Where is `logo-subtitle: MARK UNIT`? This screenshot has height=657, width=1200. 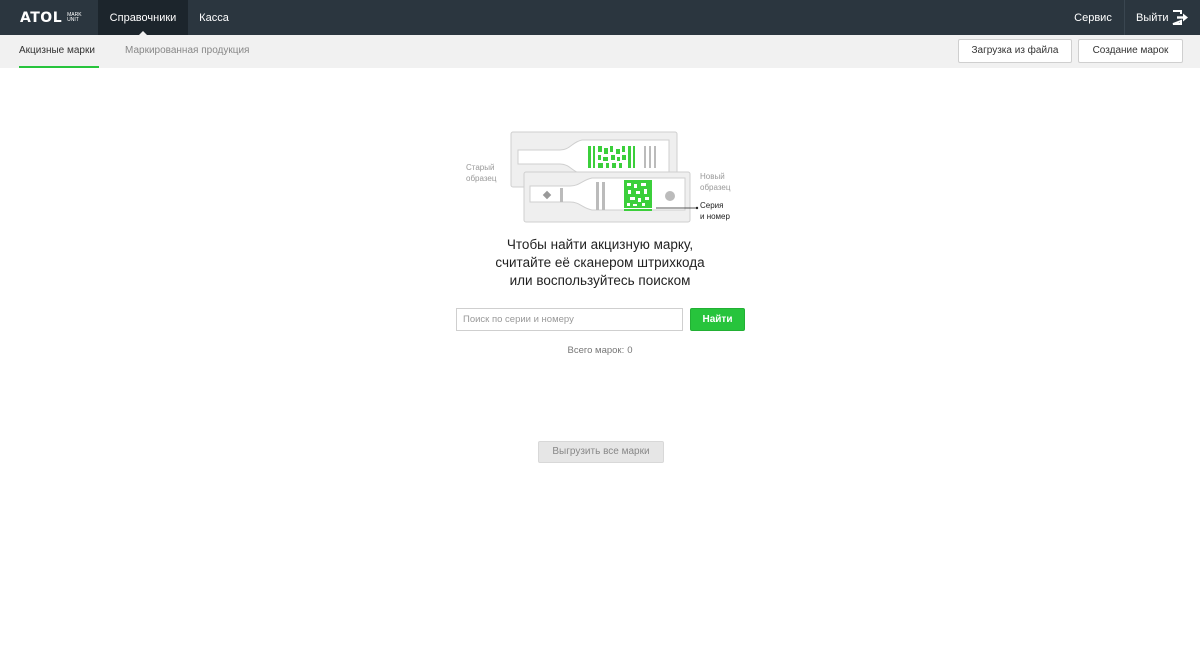
logo-subtitle: MARK UNIT is located at coordinates (74, 17).